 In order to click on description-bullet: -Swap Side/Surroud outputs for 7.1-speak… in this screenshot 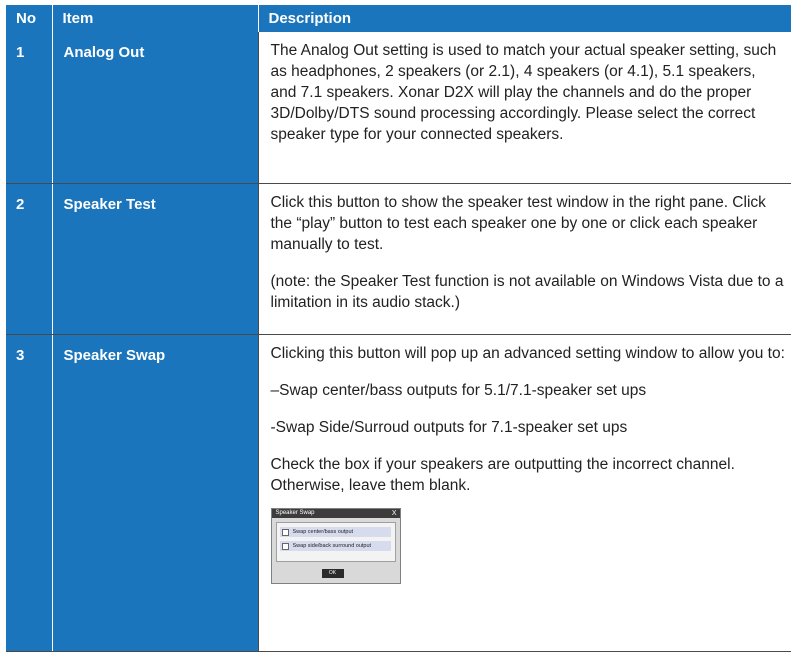, I will do `click(449, 427)`.